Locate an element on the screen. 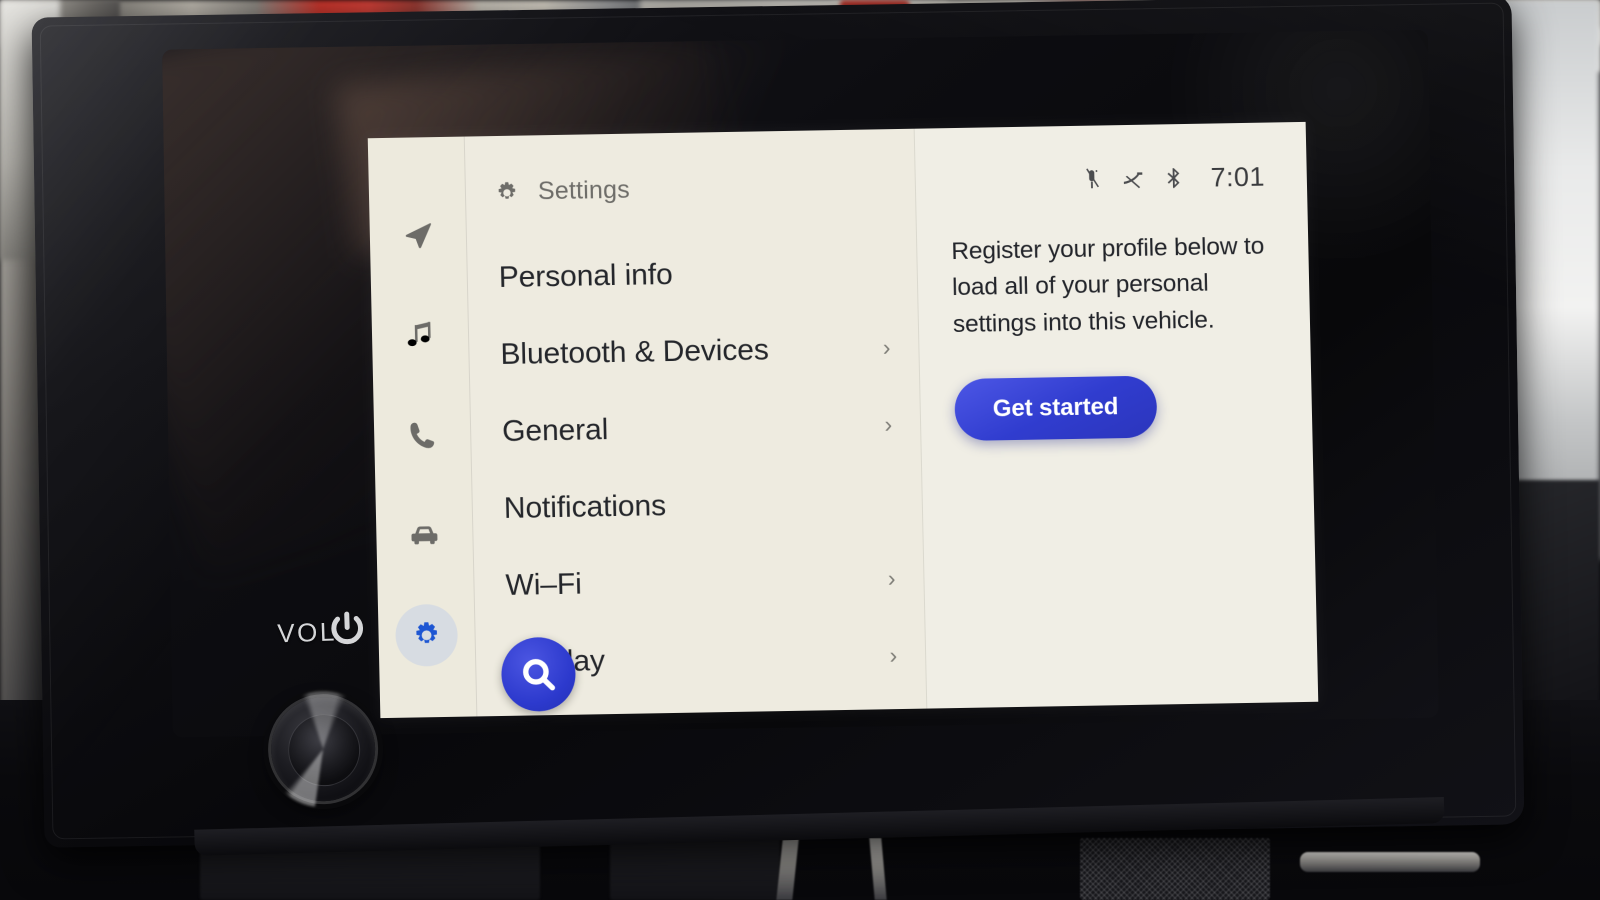 This screenshot has width=1600, height=900. page-title: Settings is located at coordinates (584, 190).